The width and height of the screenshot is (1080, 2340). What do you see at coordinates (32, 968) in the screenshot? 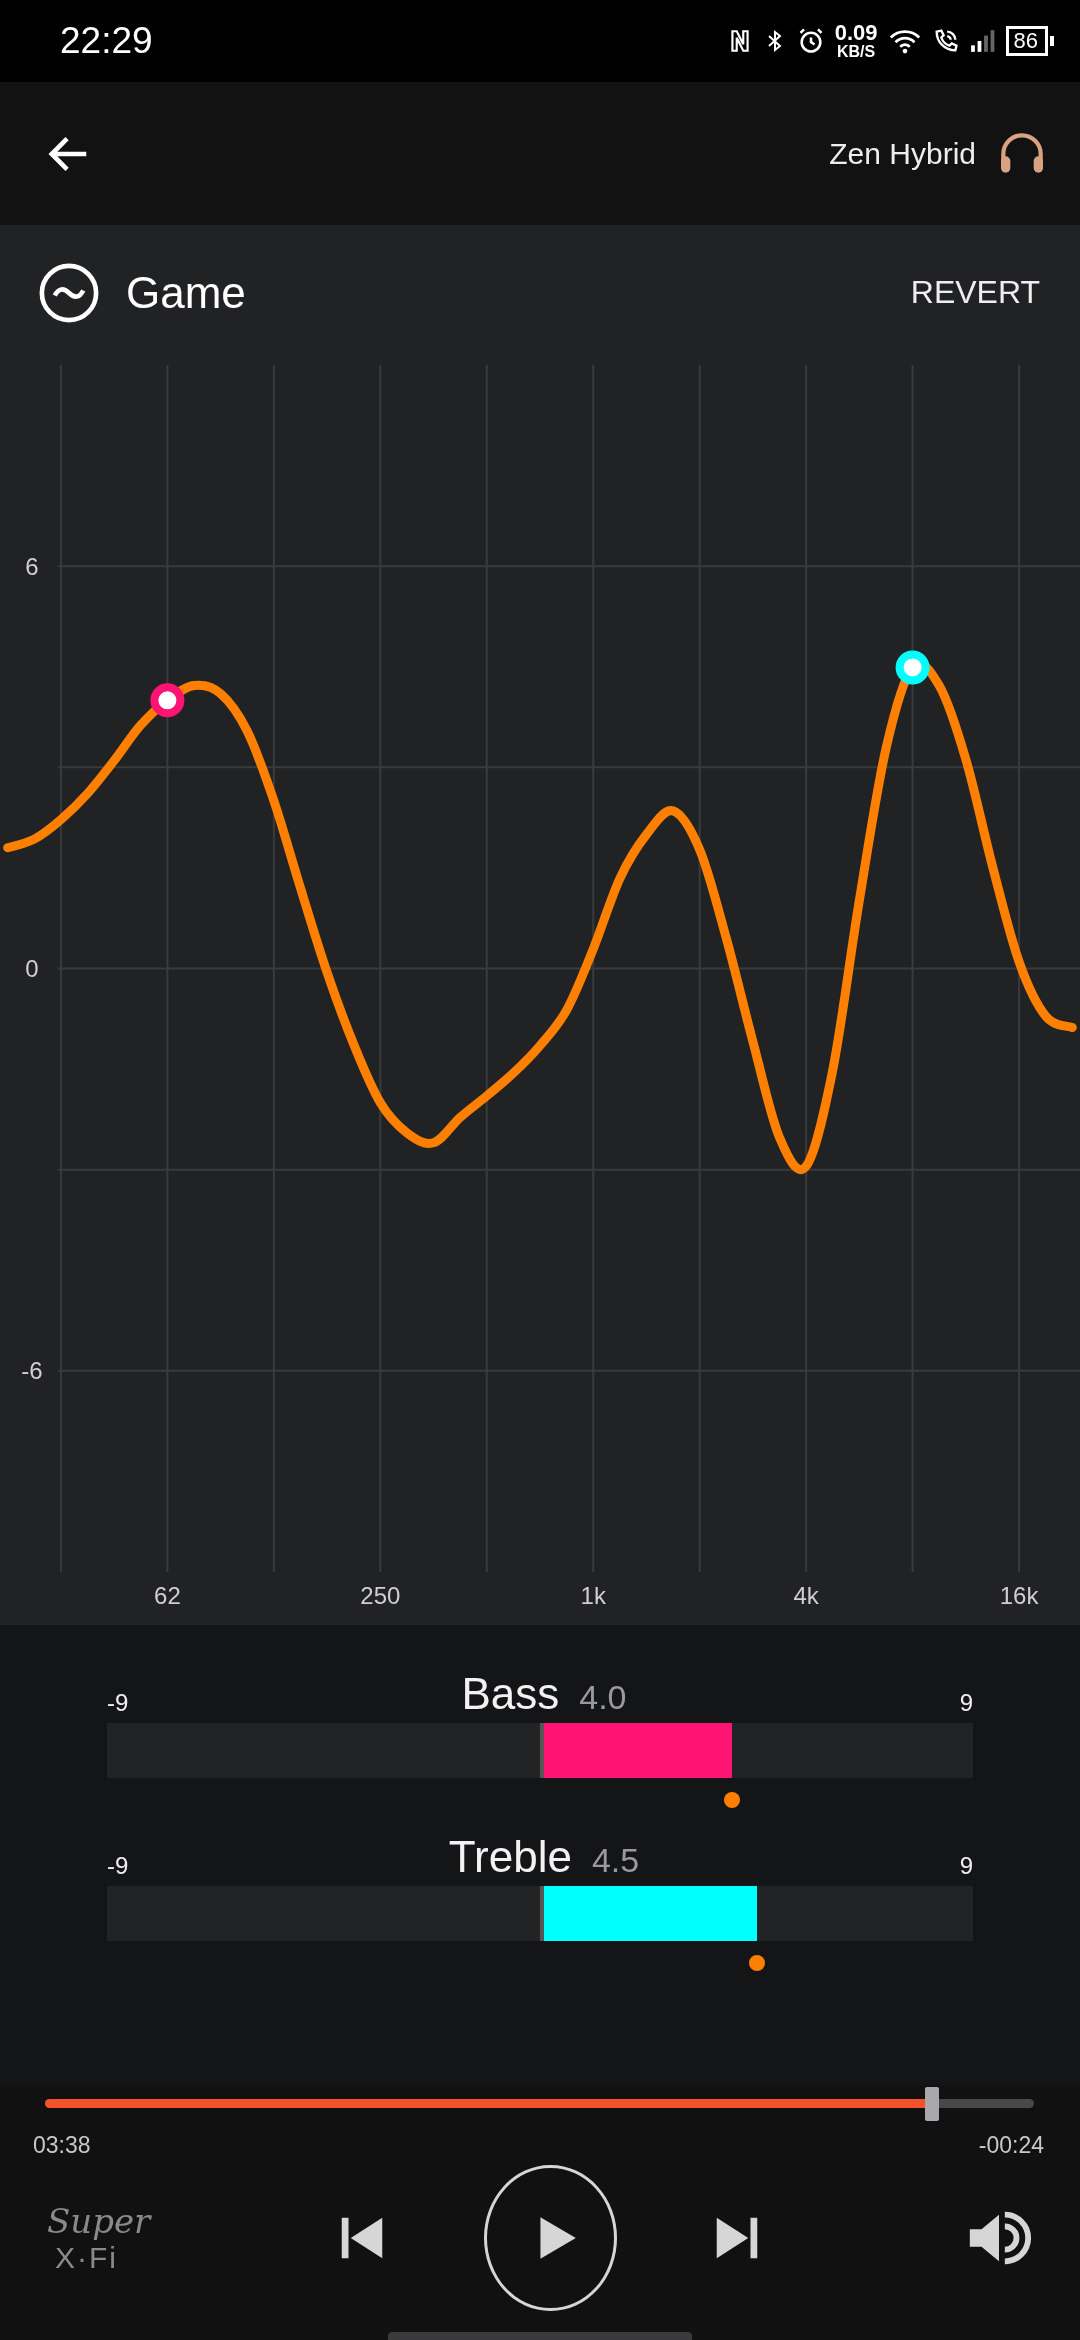
I see `axis-label: 0` at bounding box center [32, 968].